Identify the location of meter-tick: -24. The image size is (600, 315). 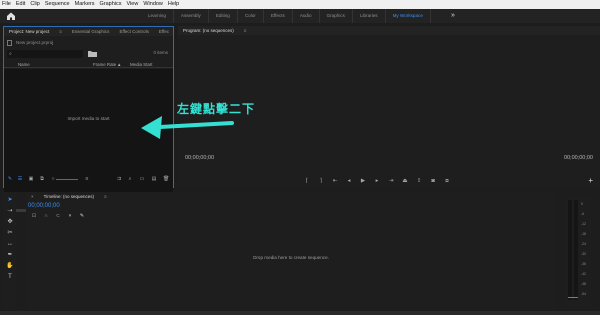
(583, 244).